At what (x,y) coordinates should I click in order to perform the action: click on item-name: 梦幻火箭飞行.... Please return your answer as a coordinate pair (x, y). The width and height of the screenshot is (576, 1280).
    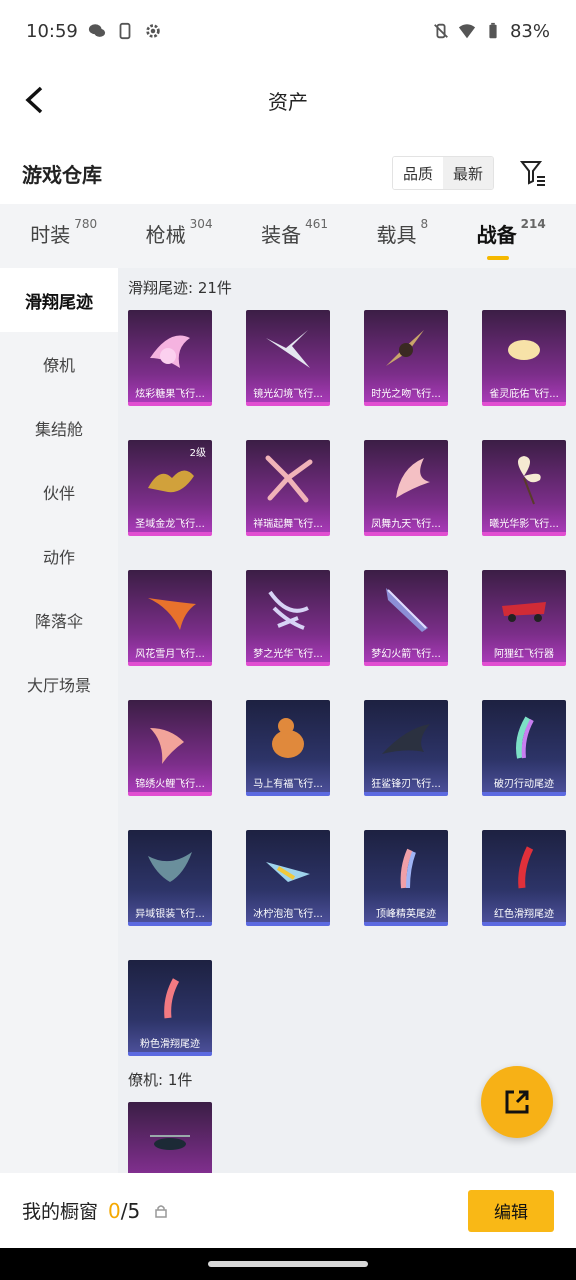
    Looking at the image, I should click on (406, 654).